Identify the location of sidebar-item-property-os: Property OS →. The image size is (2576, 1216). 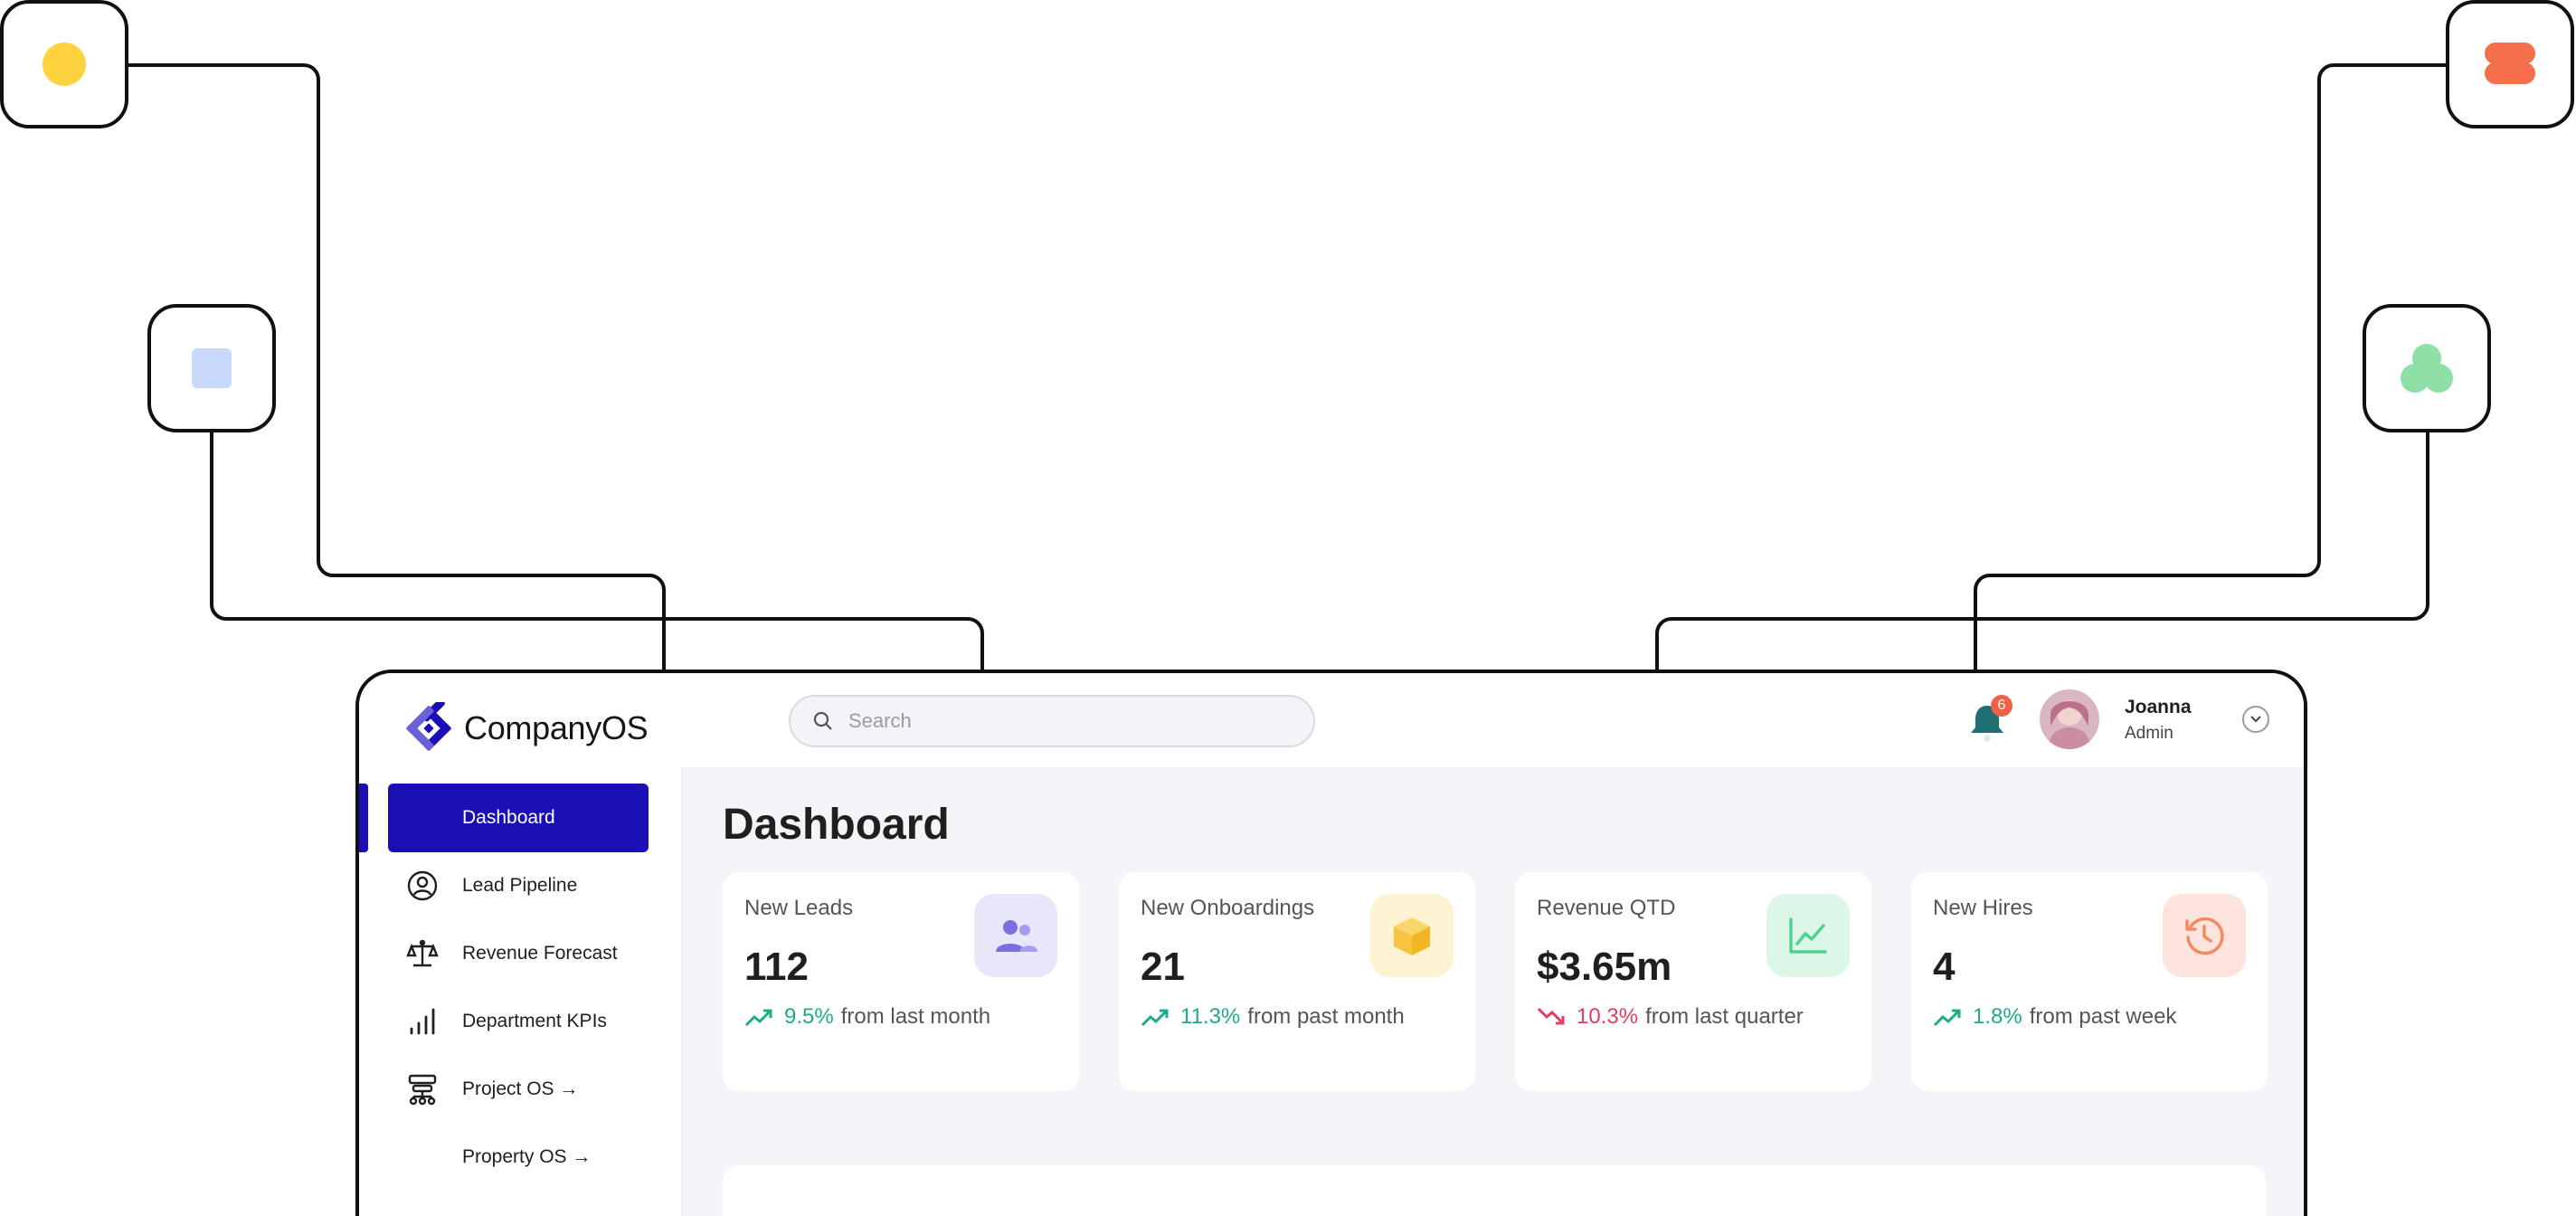
(518, 1157).